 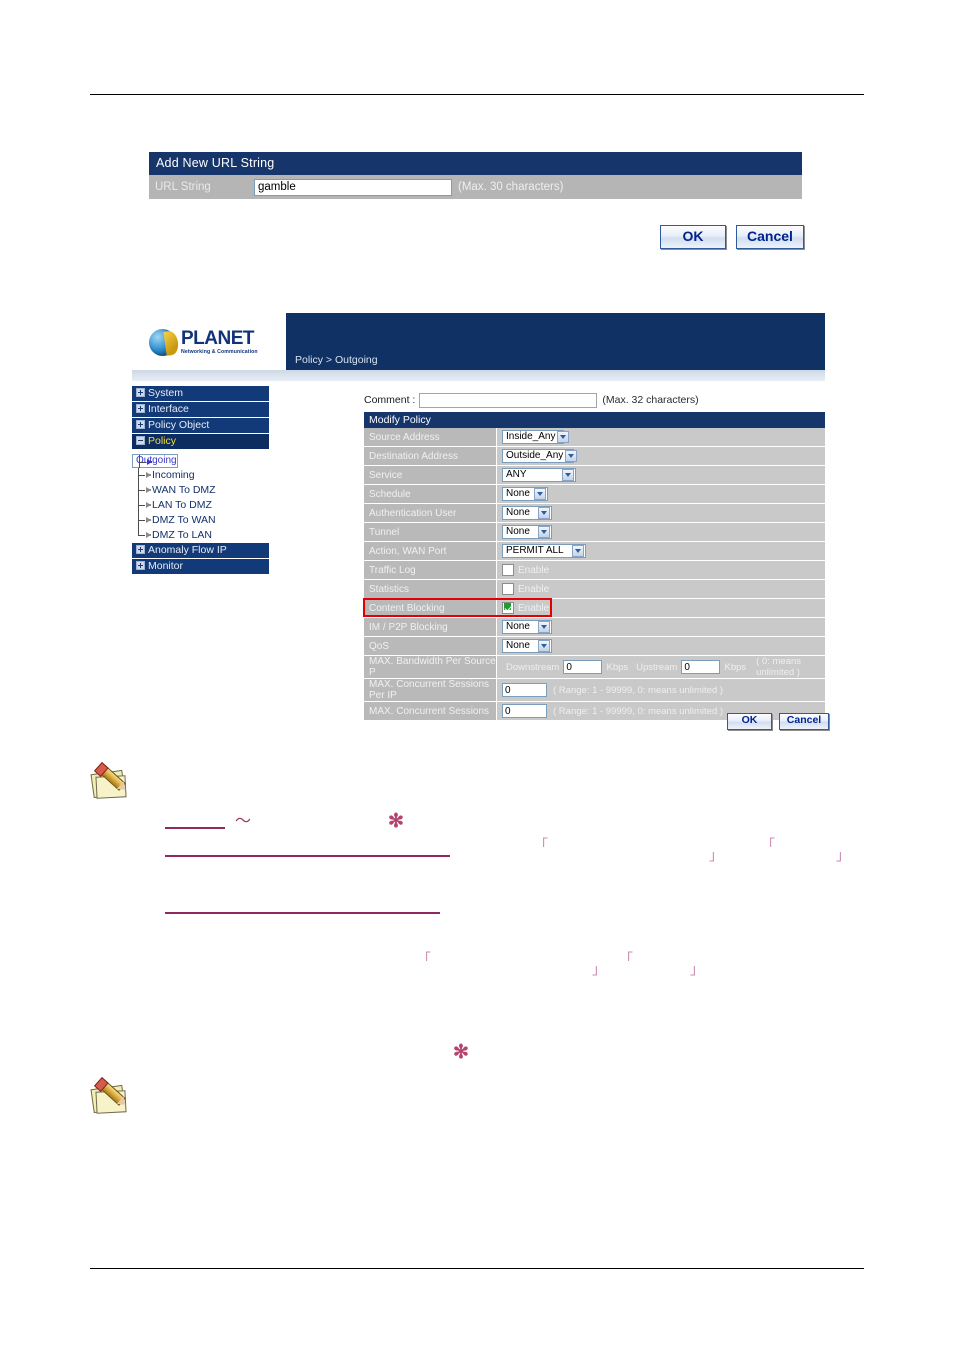 I want to click on sidebar-item-outgoing: Outgoing, so click(x=155, y=461).